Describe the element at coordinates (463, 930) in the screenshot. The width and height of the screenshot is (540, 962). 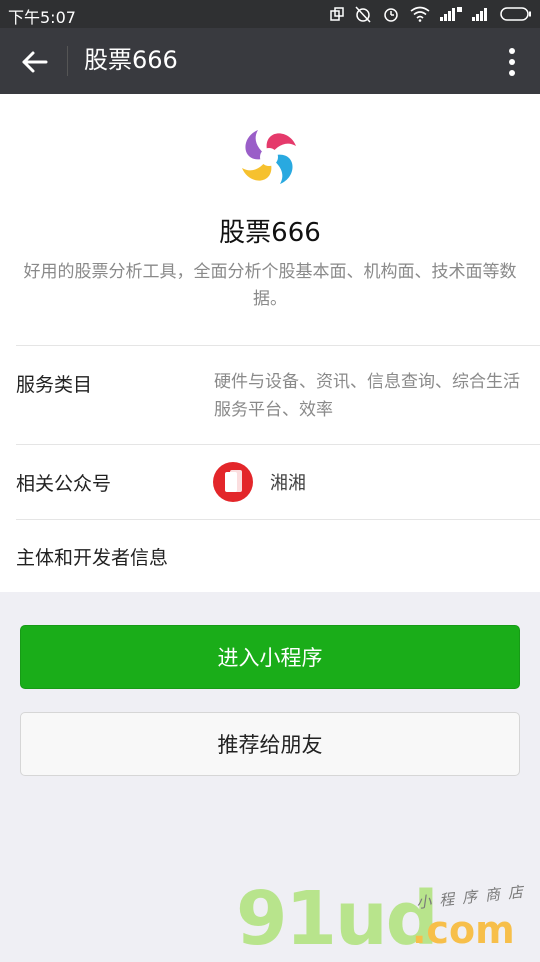
I see `watermark-dotcom: .com` at that location.